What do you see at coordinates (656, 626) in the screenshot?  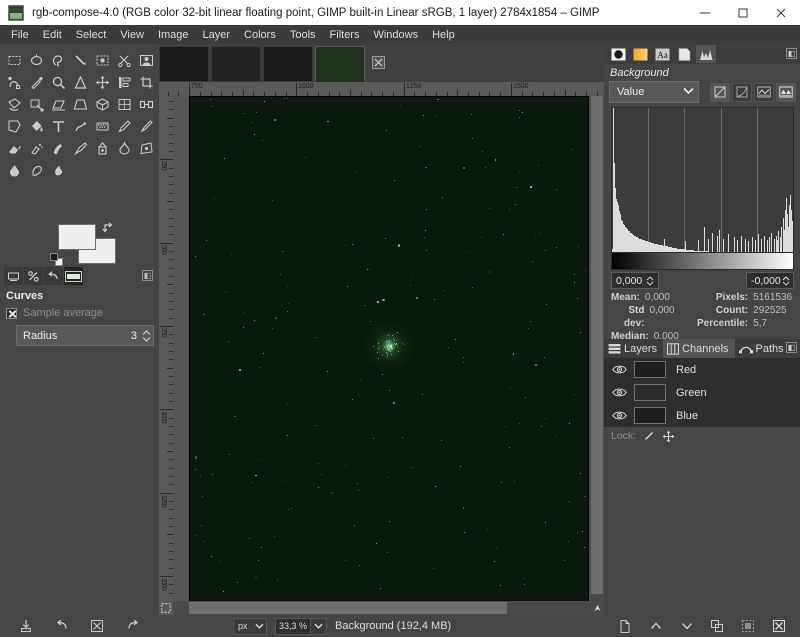 I see `chevron-up-icon` at bounding box center [656, 626].